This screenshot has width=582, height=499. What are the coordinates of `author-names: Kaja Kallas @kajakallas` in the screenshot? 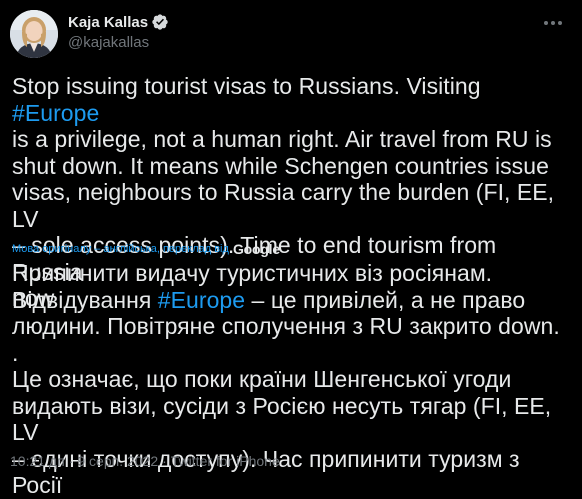 It's located at (118, 31).